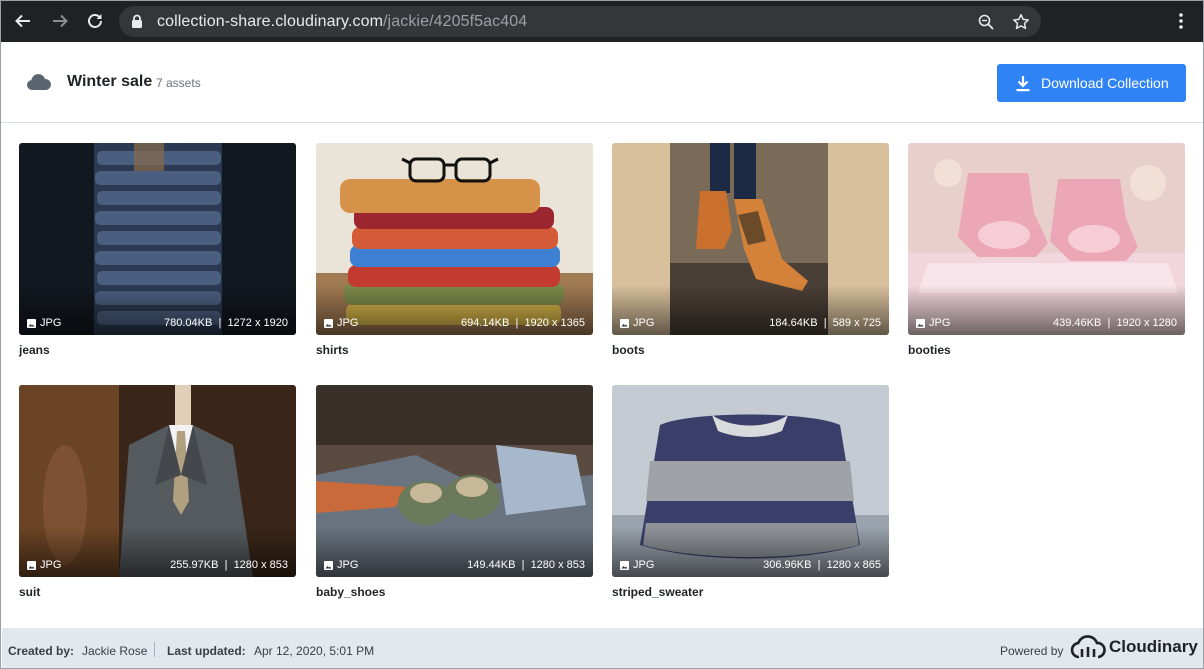 This screenshot has width=1204, height=669. What do you see at coordinates (1032, 651) in the screenshot?
I see `powered-by-label: Powered by` at bounding box center [1032, 651].